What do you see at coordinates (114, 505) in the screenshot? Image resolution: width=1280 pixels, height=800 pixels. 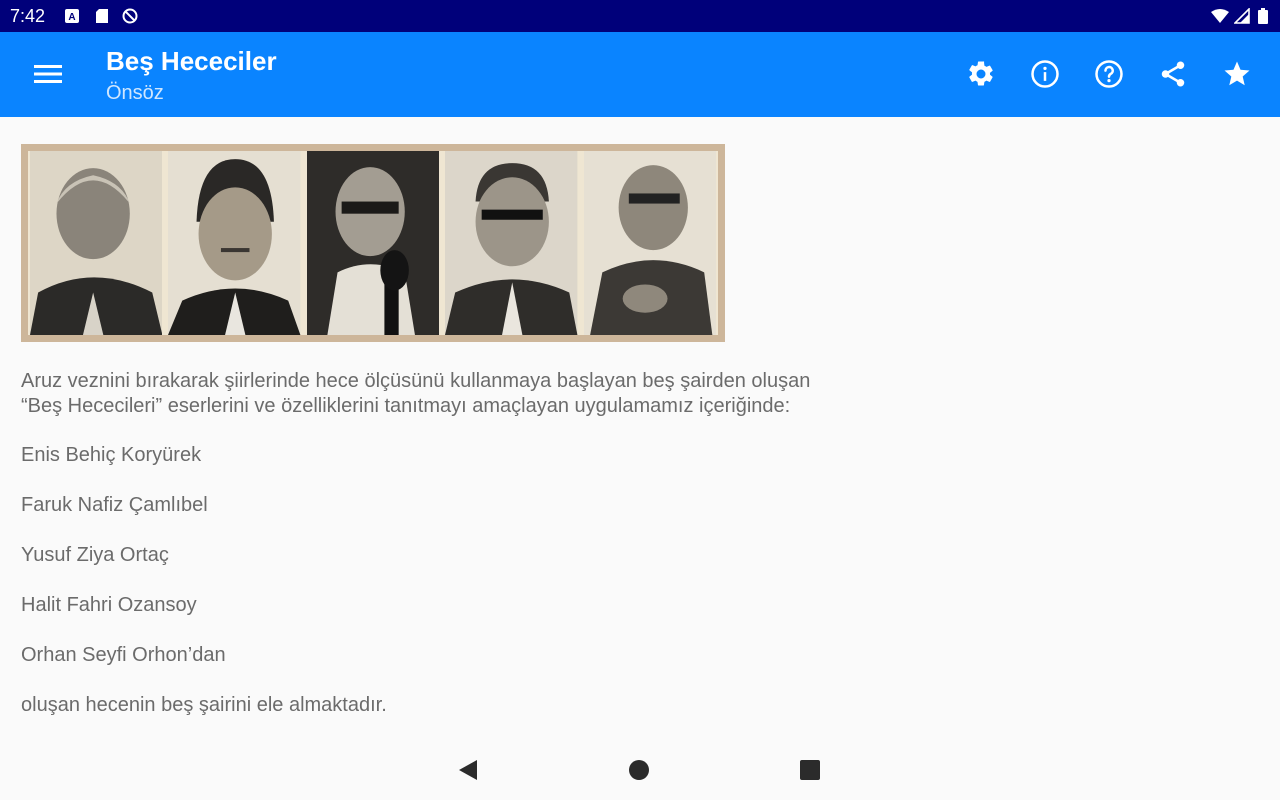 I see `poet-2: Faruk Nafiz Çamlıbel` at bounding box center [114, 505].